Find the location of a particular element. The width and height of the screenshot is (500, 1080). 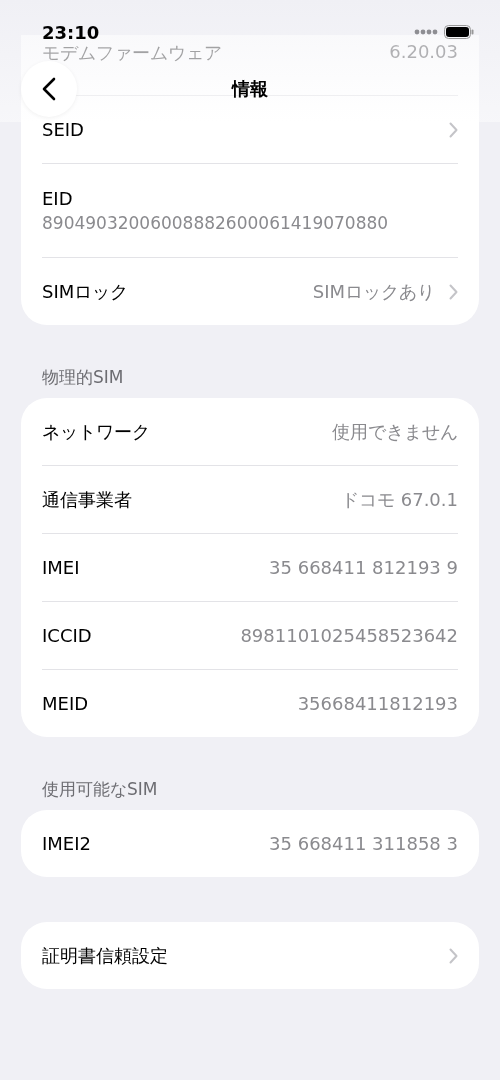

section-header: 使用可能なSIM is located at coordinates (100, 789).